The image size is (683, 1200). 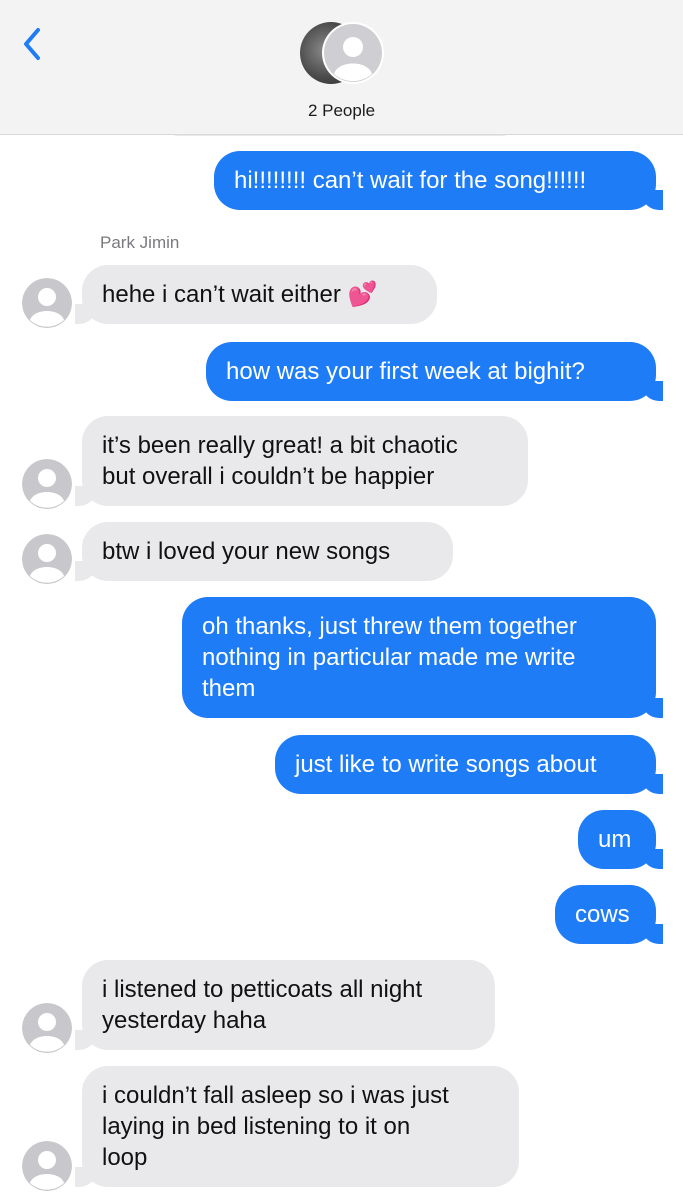 I want to click on message-bubble-outgoing: hi!!!!!!!! can’t wait for the song!!!!!!, so click(x=438, y=180).